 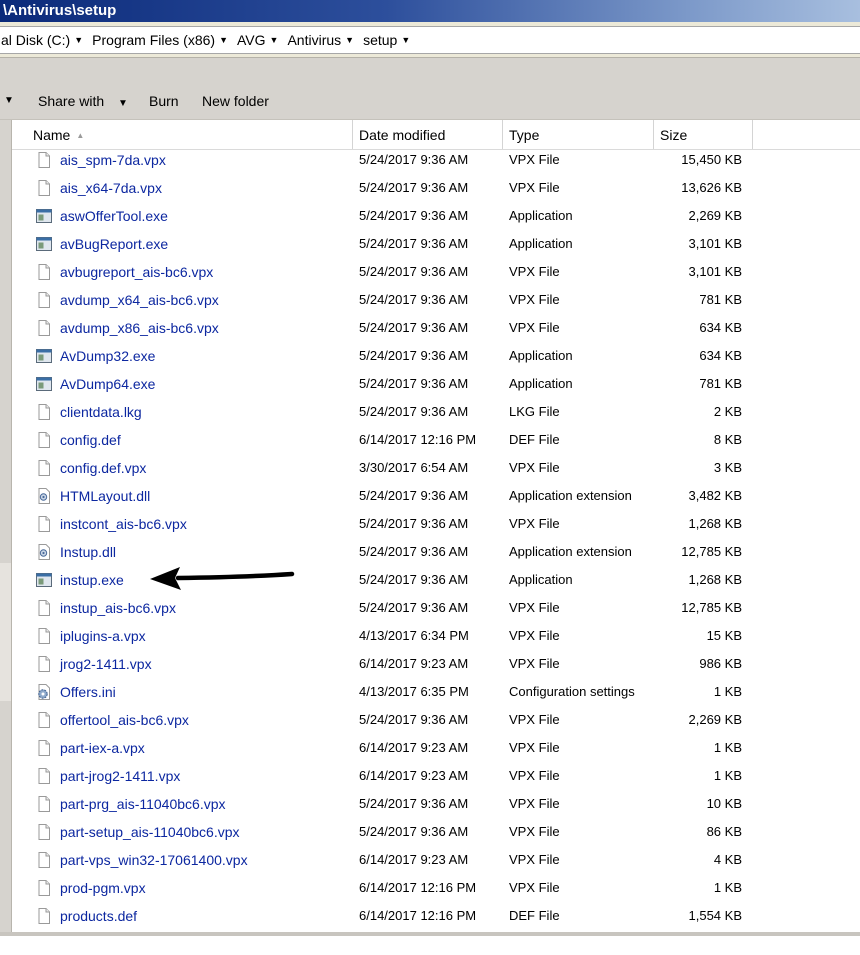 What do you see at coordinates (101, 412) in the screenshot?
I see `file-name: clientdata.lkg` at bounding box center [101, 412].